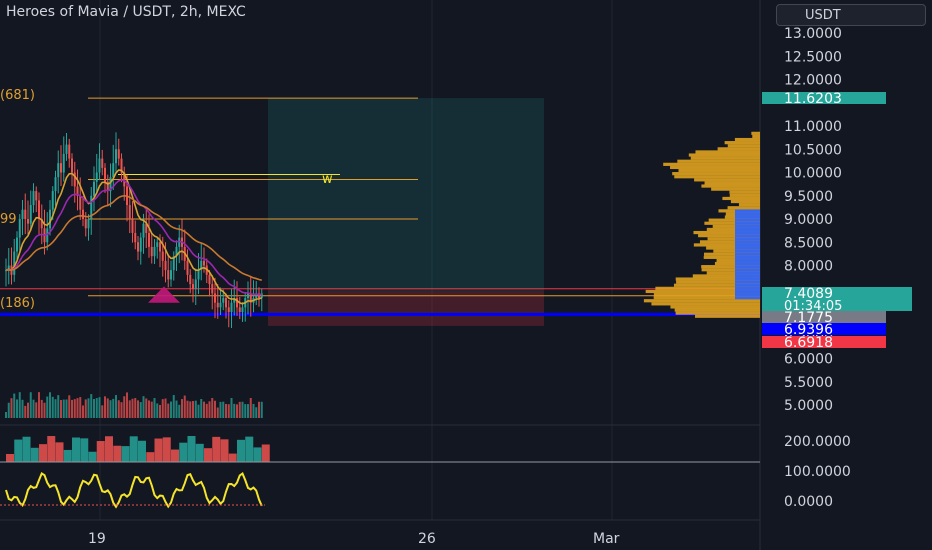 This screenshot has height=550, width=932. Describe the element at coordinates (851, 15) in the screenshot. I see `currency-selector: USDT` at that location.